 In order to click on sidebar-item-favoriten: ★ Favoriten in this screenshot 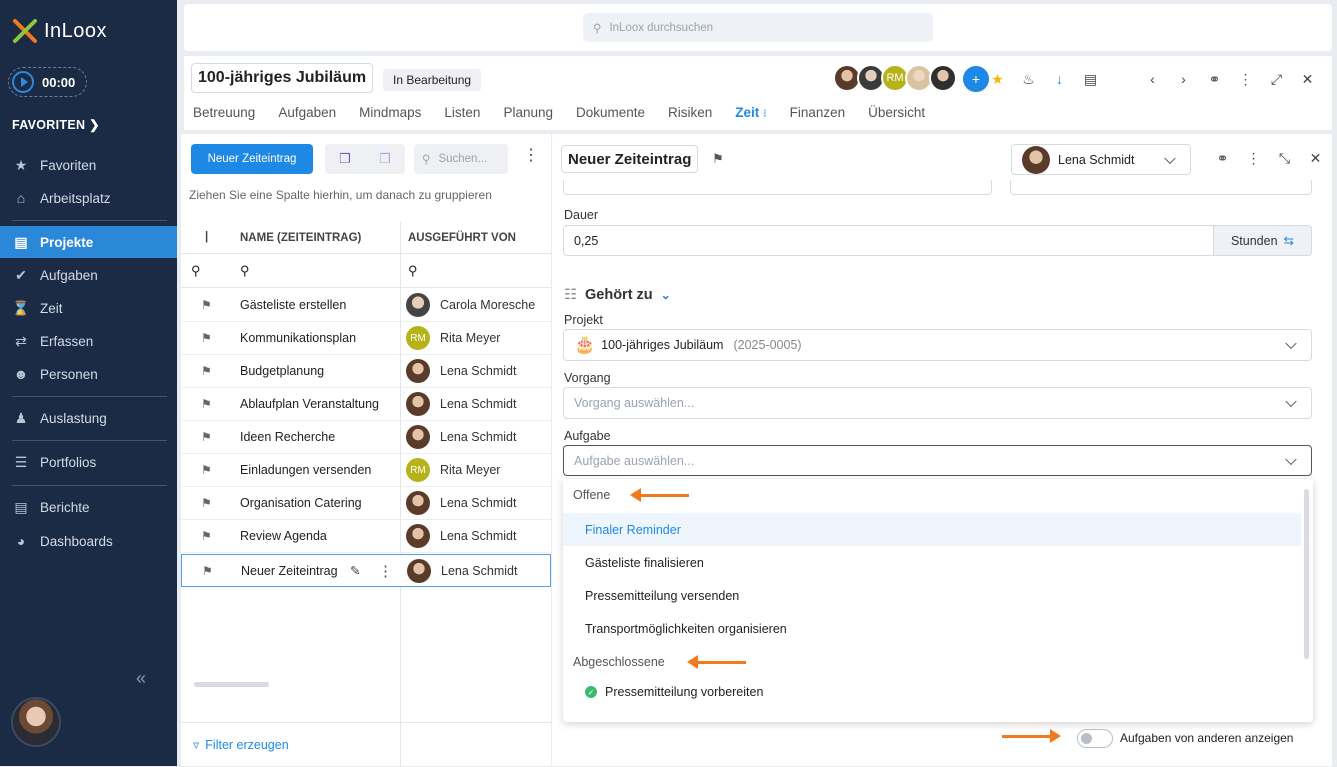, I will do `click(88, 165)`.